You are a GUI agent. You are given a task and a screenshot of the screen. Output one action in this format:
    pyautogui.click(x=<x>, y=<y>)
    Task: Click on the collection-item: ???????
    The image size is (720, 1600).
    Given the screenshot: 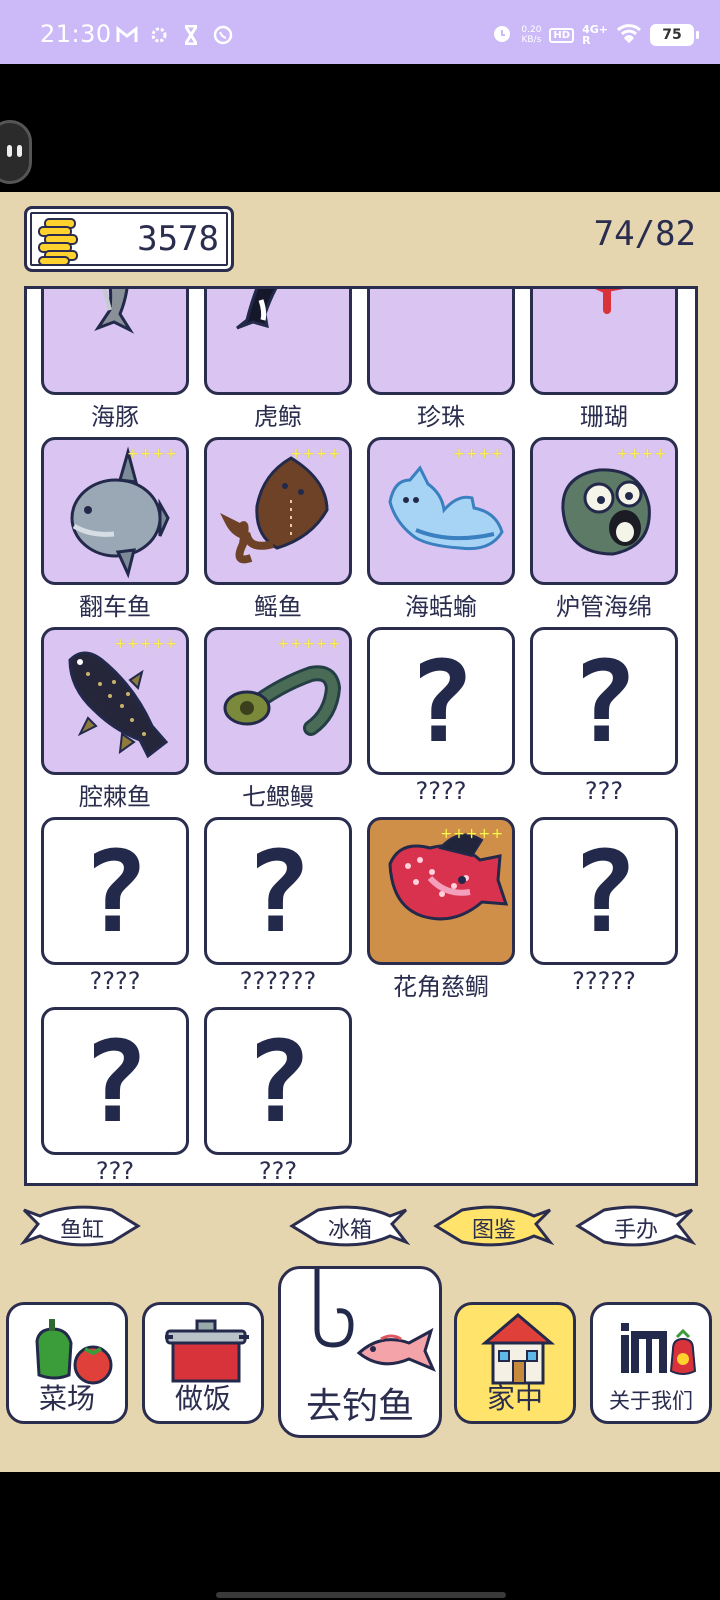 What is the action you would take?
    pyautogui.click(x=278, y=912)
    